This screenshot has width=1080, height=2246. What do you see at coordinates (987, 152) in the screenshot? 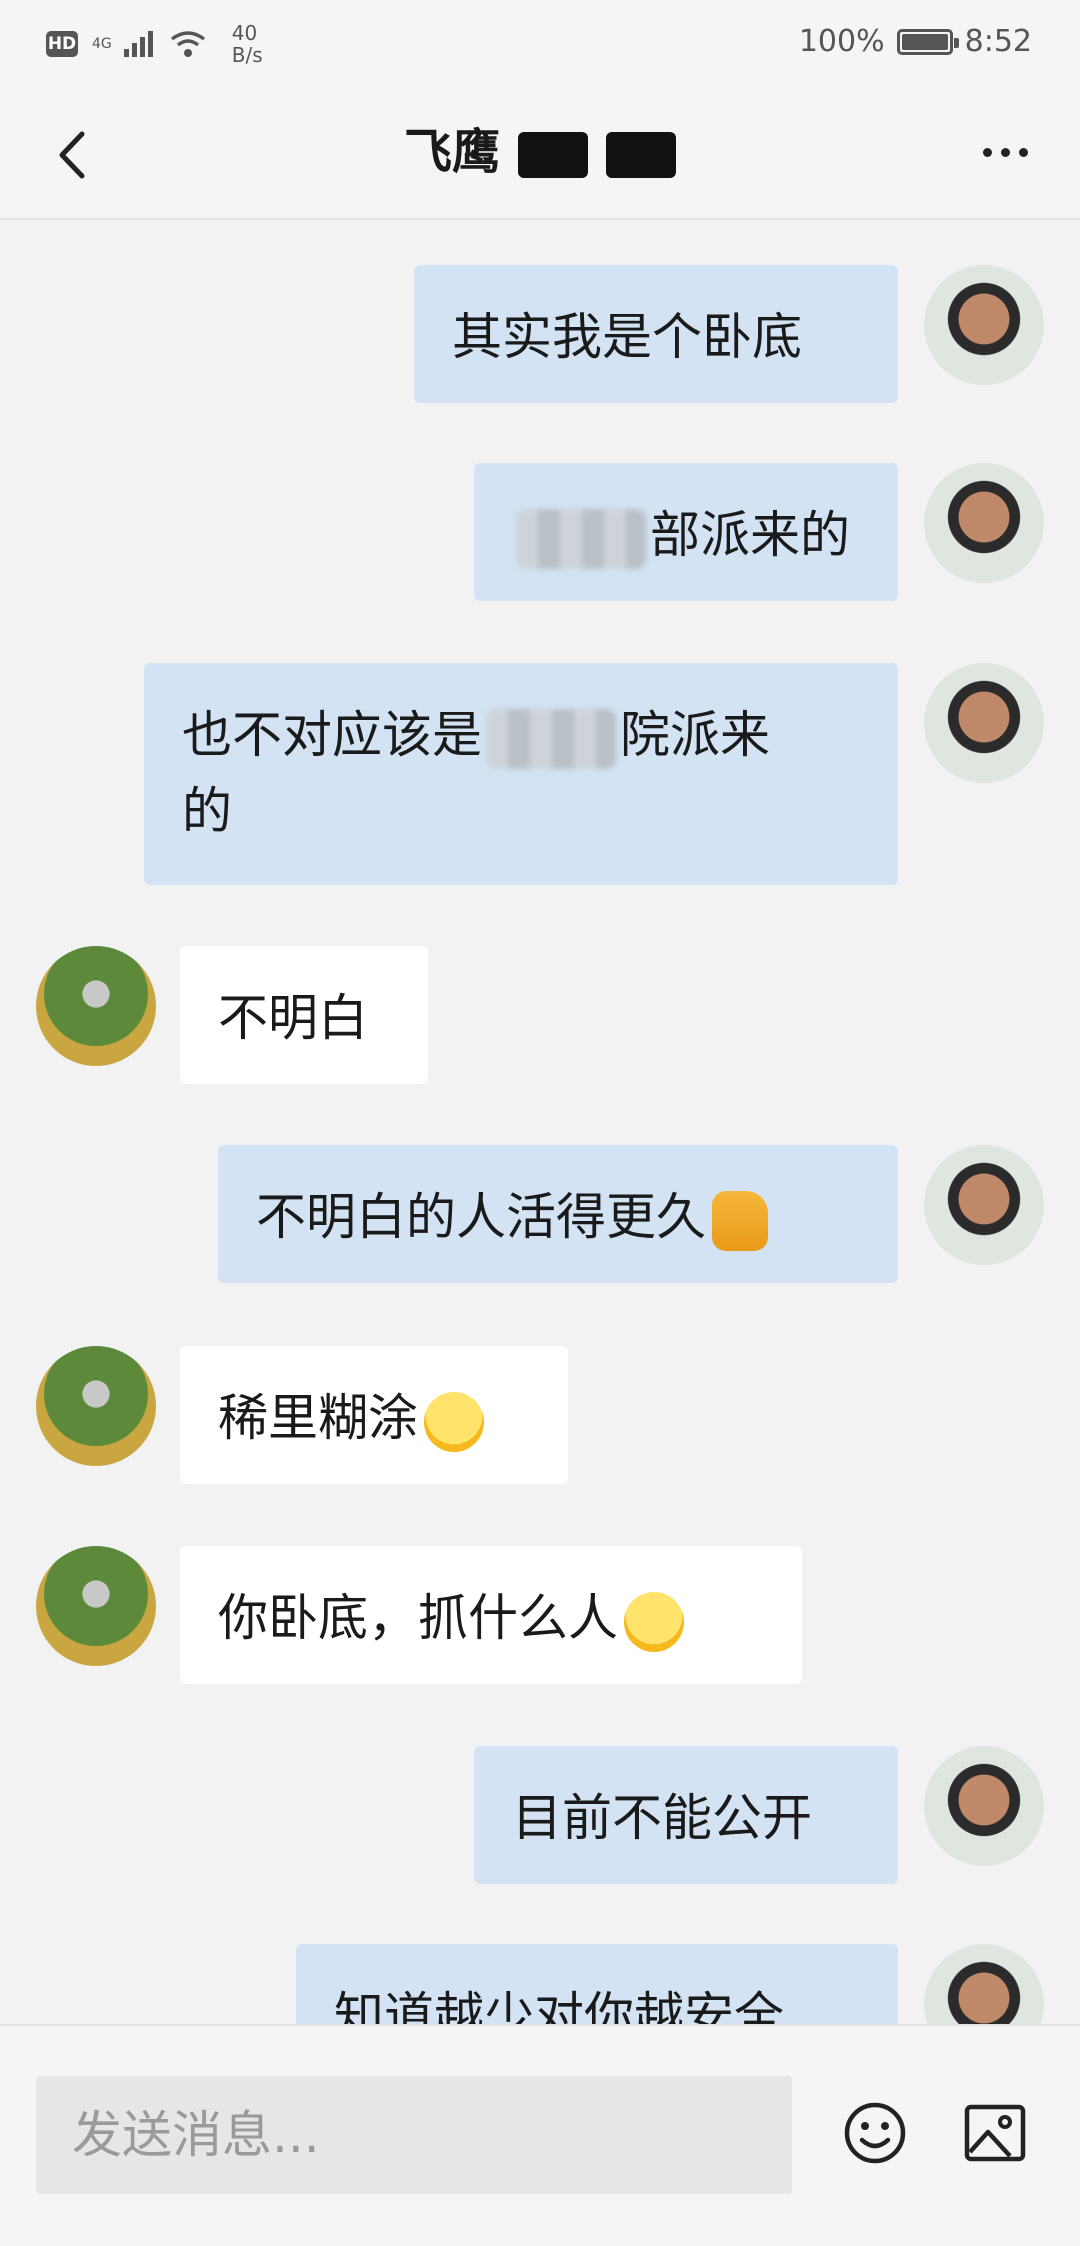
I see `more-dots-icon` at bounding box center [987, 152].